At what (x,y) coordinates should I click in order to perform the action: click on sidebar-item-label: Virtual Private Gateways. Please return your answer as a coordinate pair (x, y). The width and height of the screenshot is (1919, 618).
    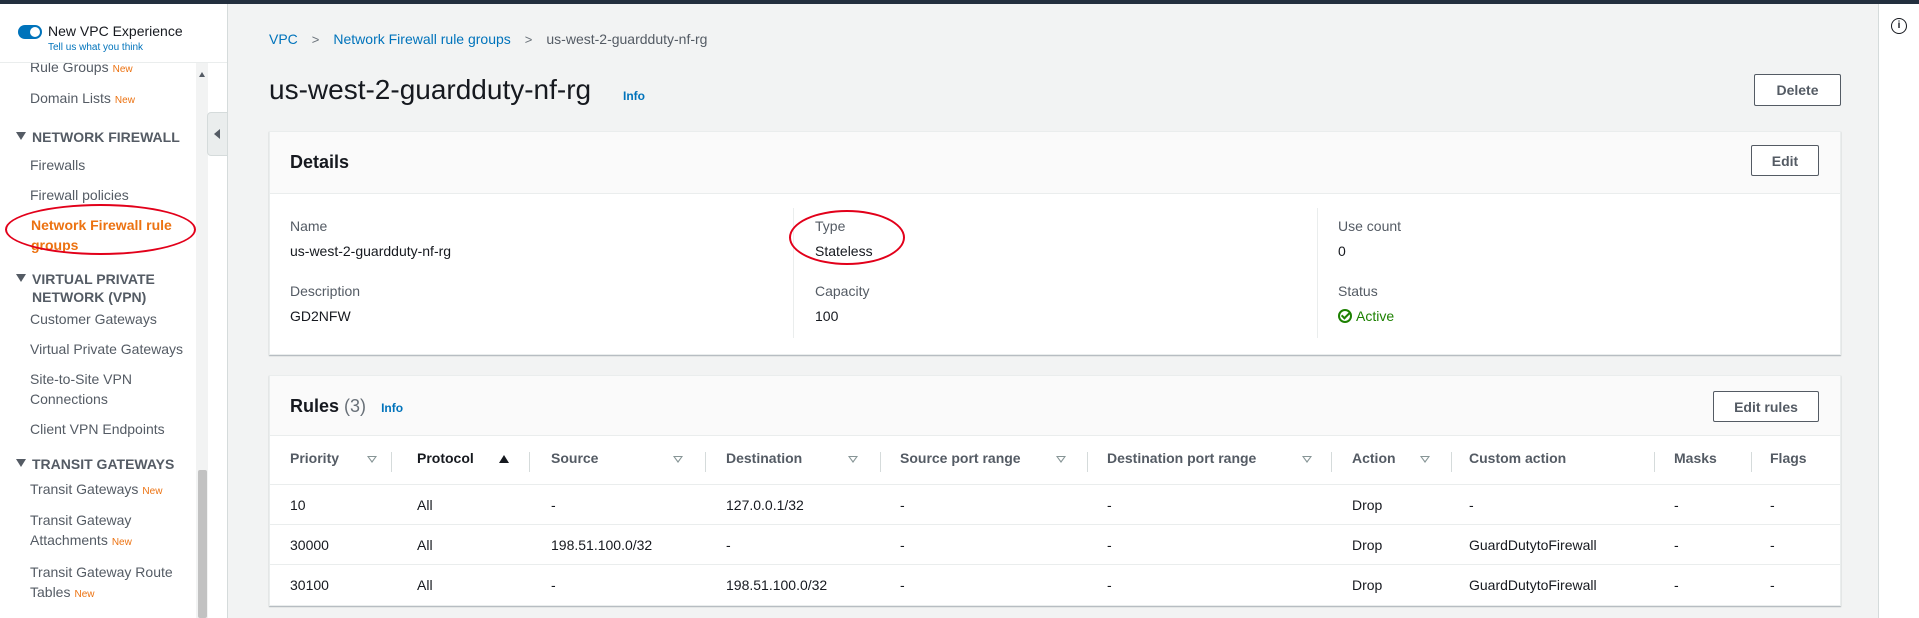
    Looking at the image, I should click on (107, 349).